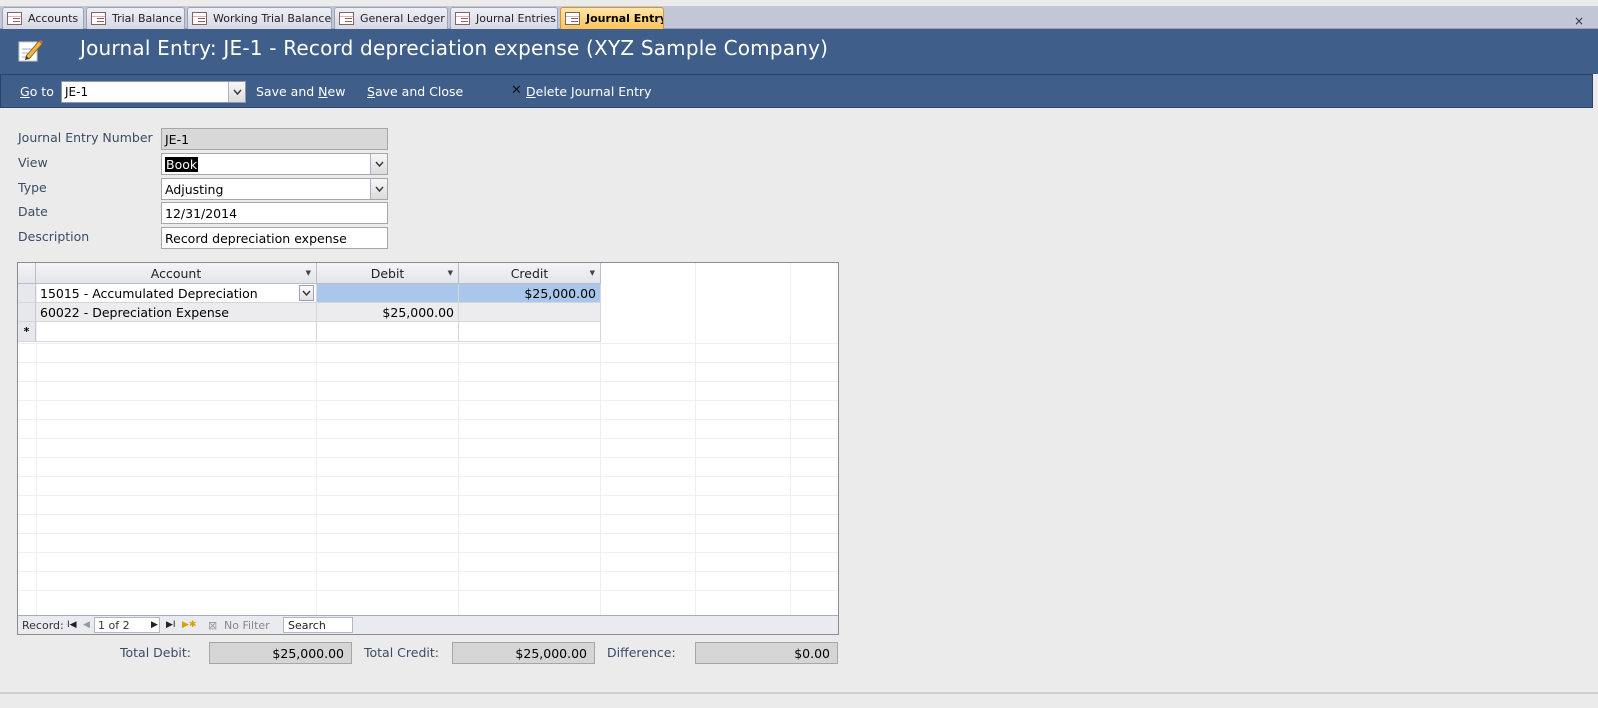 The height and width of the screenshot is (708, 1598). Describe the element at coordinates (43, 625) in the screenshot. I see `record-label: Record:` at that location.